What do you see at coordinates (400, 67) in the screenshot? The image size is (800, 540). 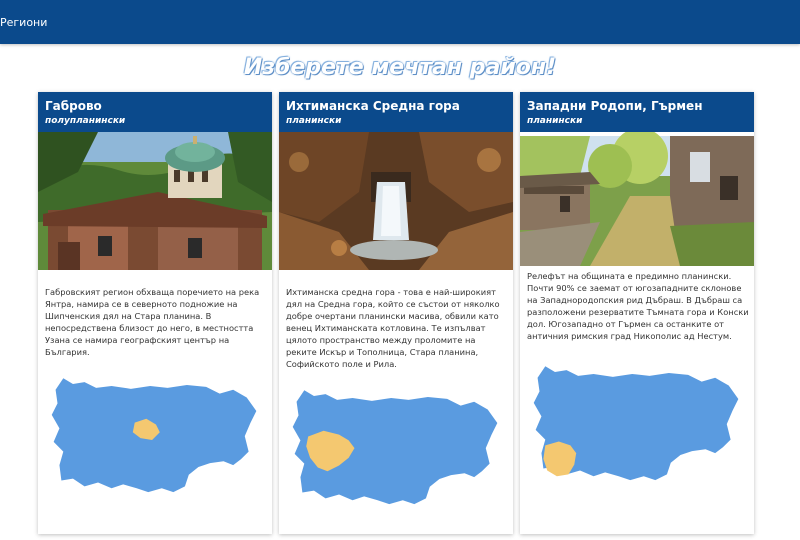 I see `page-heading: Изберете мечтан район!` at bounding box center [400, 67].